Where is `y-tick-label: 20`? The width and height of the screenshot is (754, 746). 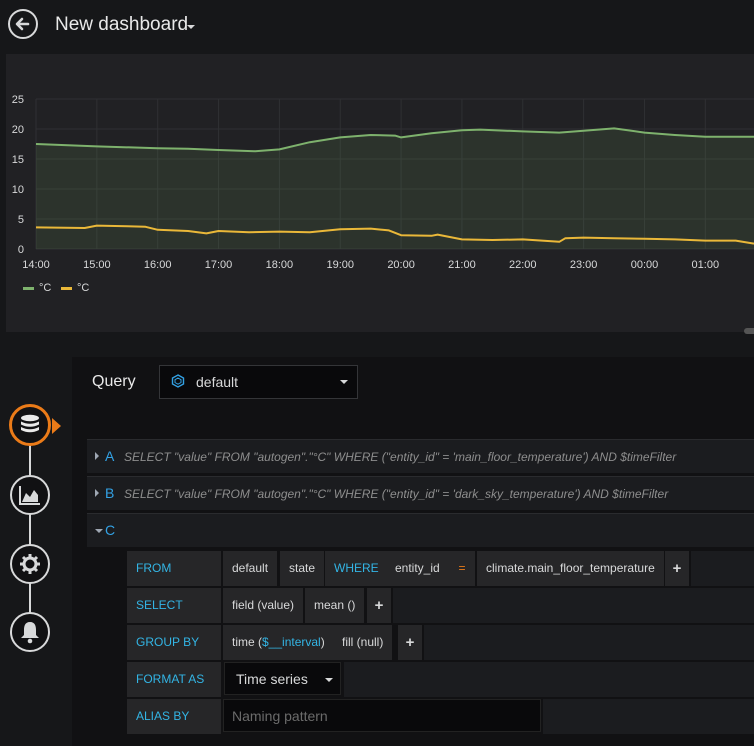
y-tick-label: 20 is located at coordinates (18, 130).